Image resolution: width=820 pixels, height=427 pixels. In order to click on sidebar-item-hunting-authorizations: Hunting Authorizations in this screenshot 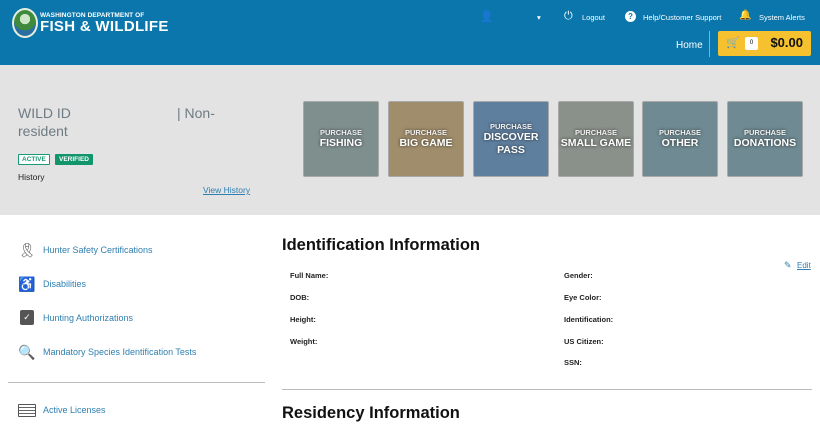, I will do `click(88, 318)`.